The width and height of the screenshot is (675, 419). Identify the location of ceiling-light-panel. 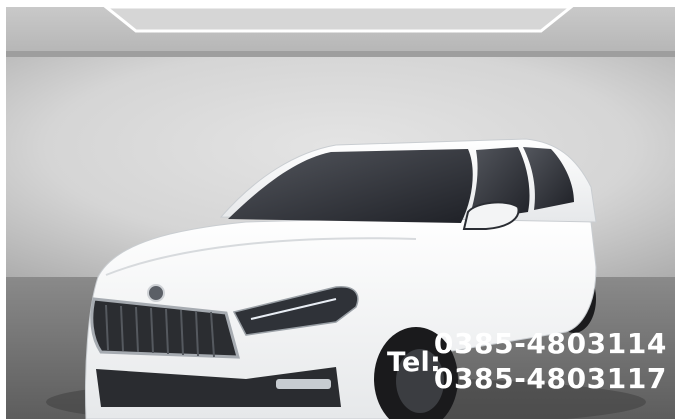
(338, 20).